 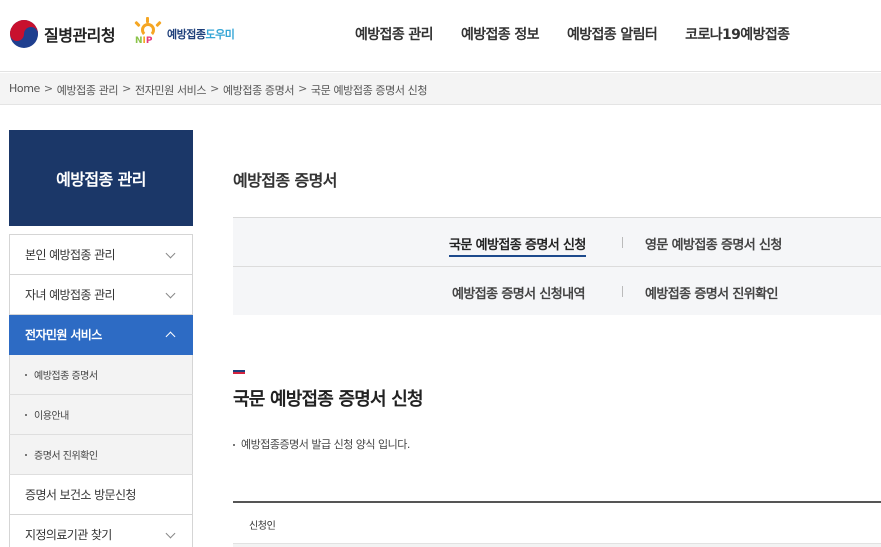 What do you see at coordinates (80, 35) in the screenshot?
I see `org-name: 질병관리청` at bounding box center [80, 35].